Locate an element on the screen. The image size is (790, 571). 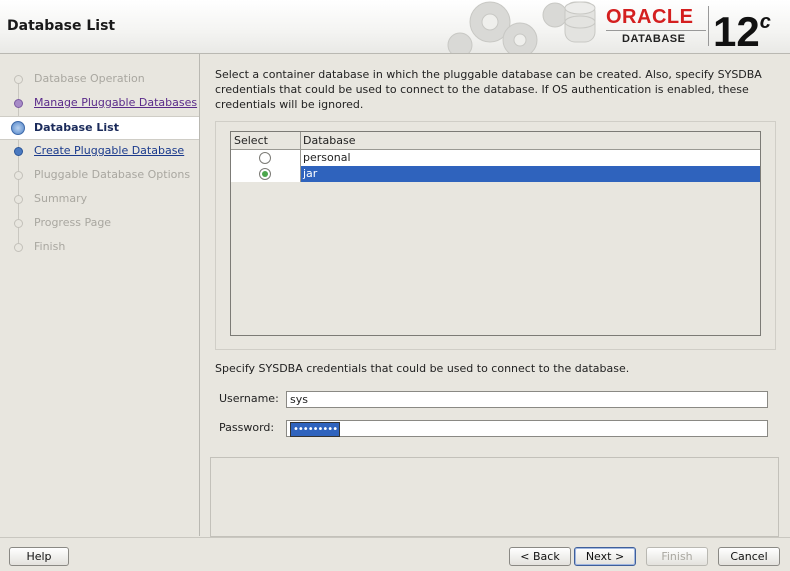
help-button: Help is located at coordinates (39, 556).